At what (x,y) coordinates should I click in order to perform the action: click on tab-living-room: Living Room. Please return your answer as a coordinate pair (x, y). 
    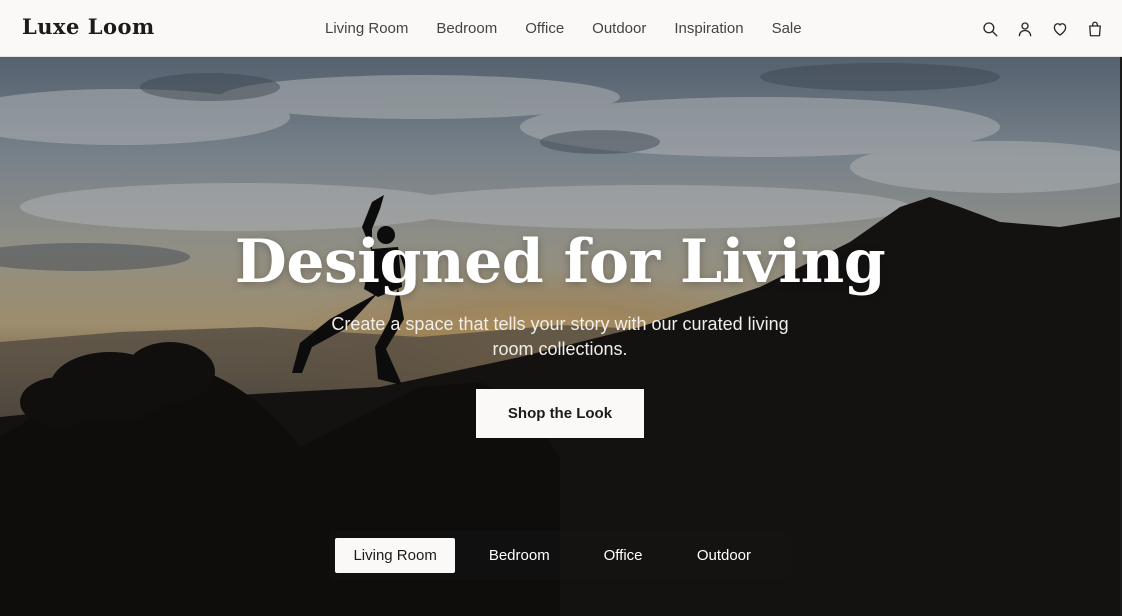
    Looking at the image, I should click on (395, 555).